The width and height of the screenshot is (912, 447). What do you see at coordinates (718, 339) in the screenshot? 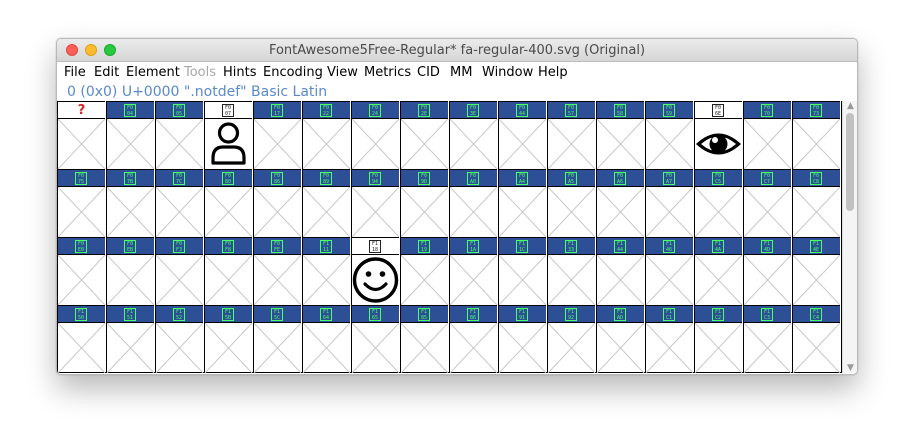
I see `glyph-cell: F1 C2` at bounding box center [718, 339].